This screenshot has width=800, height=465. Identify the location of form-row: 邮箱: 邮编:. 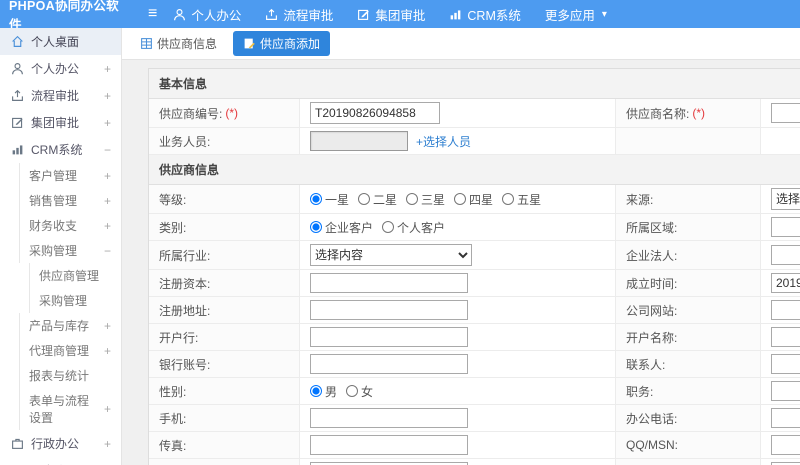
(474, 462).